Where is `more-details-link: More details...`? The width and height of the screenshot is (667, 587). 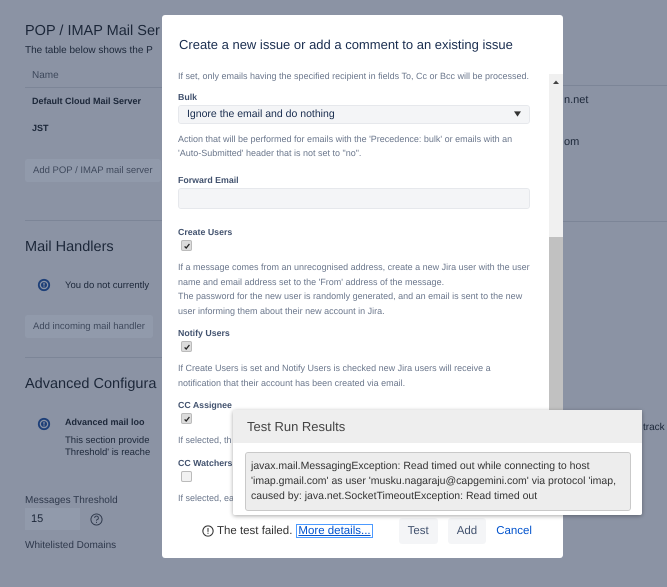 more-details-link: More details... is located at coordinates (334, 531).